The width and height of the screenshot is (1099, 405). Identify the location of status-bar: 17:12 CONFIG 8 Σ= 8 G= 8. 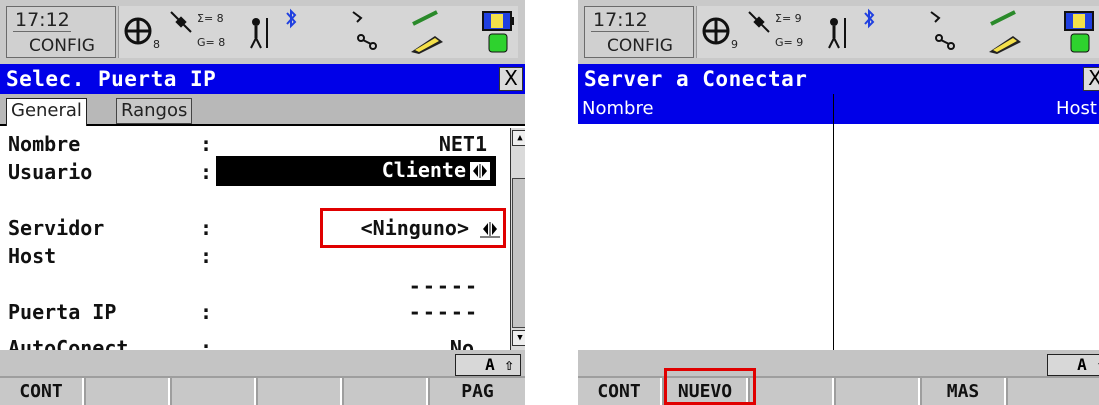
(262, 32).